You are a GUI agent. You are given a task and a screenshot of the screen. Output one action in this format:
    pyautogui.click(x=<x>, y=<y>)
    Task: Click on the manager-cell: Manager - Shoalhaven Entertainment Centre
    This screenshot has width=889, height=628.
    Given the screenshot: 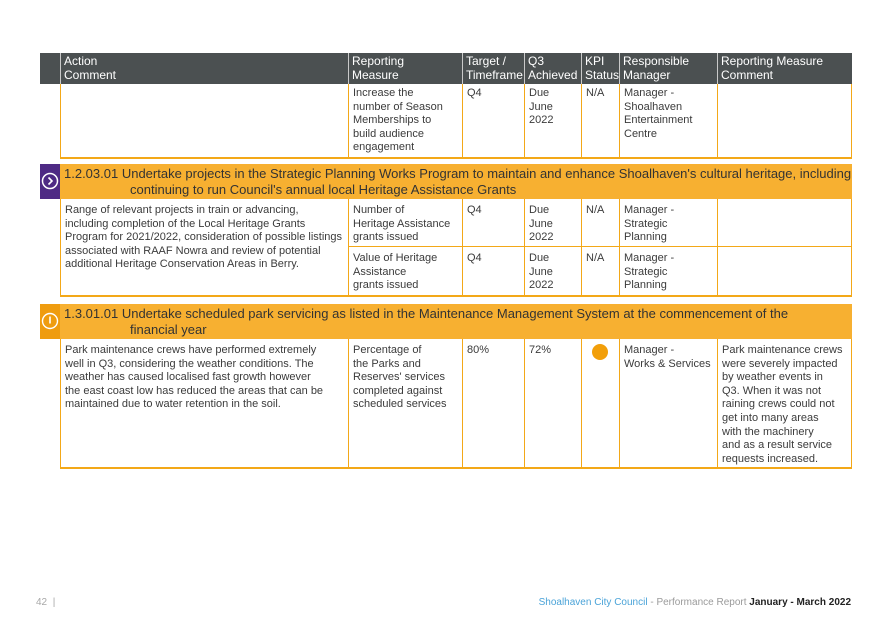 What is the action you would take?
    pyautogui.click(x=658, y=113)
    